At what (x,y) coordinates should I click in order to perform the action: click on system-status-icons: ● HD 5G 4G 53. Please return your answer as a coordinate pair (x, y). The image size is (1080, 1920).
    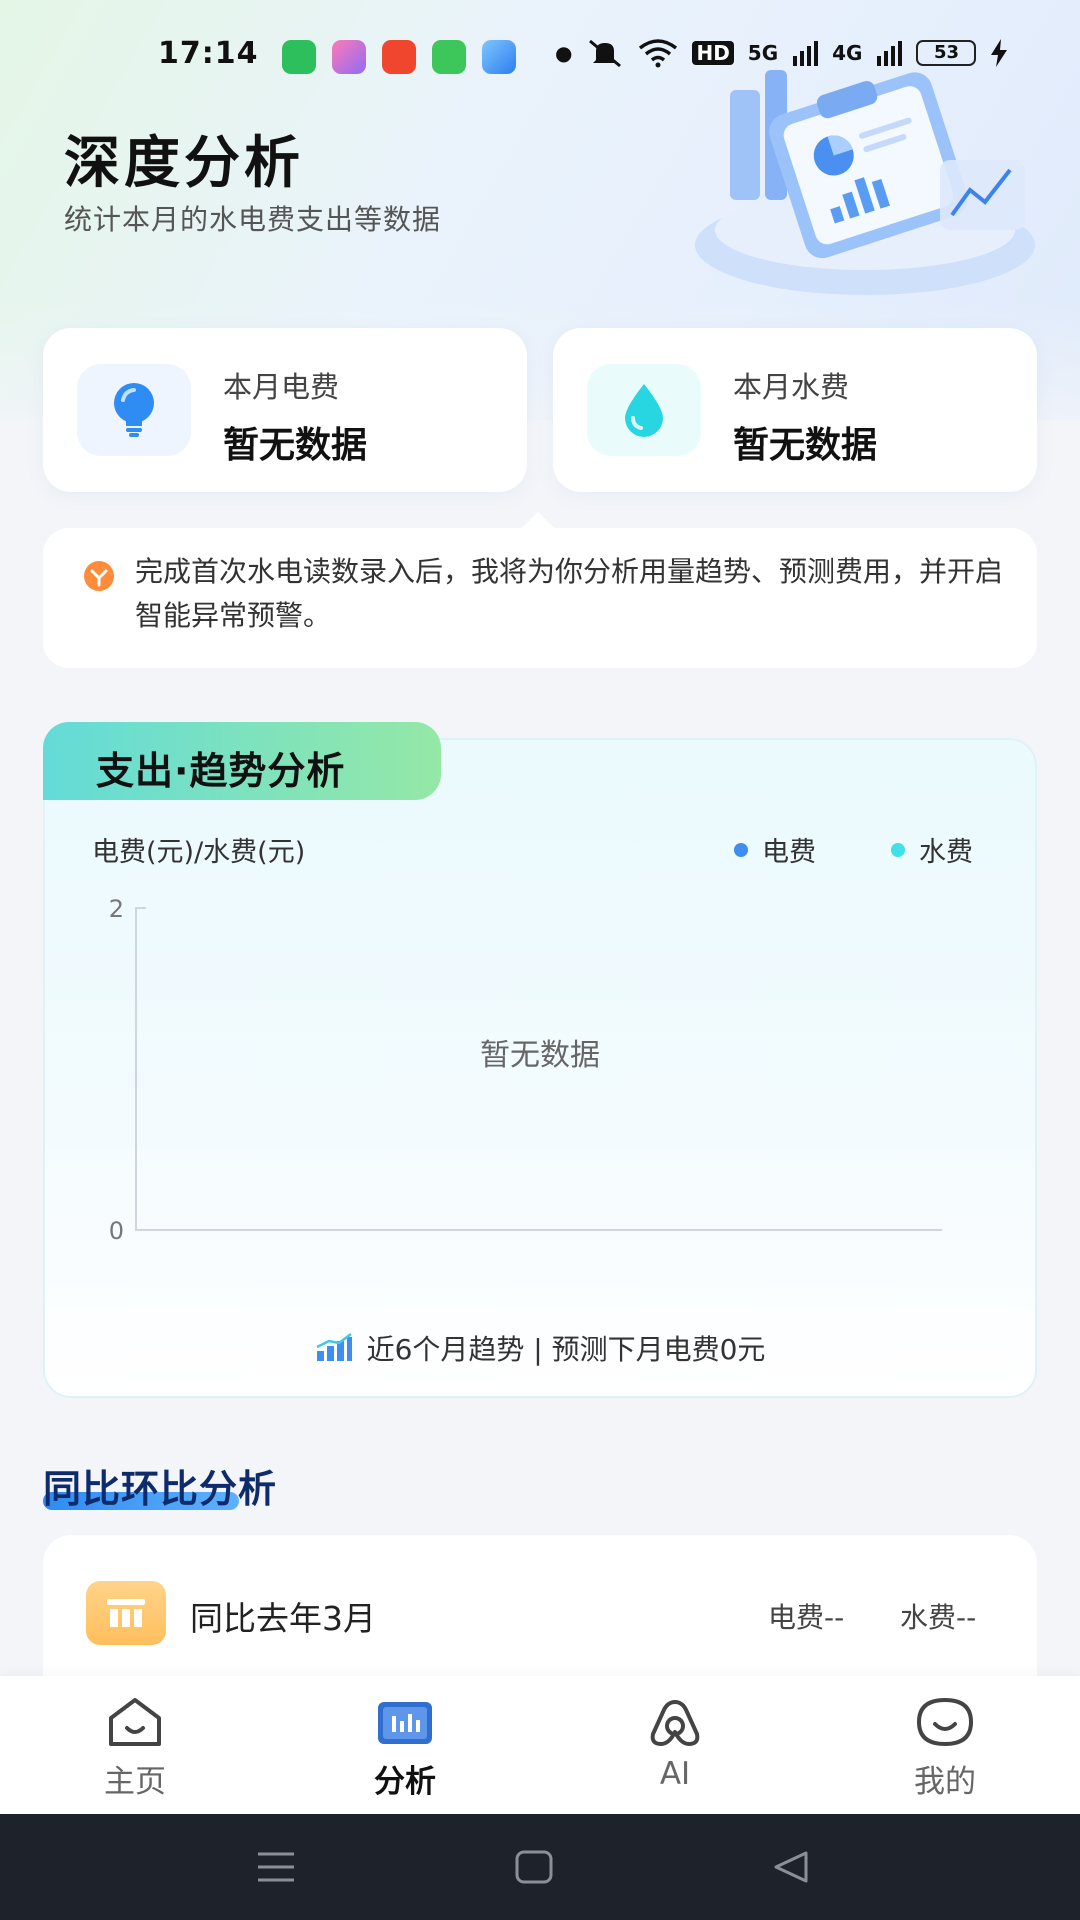
    Looking at the image, I should click on (781, 53).